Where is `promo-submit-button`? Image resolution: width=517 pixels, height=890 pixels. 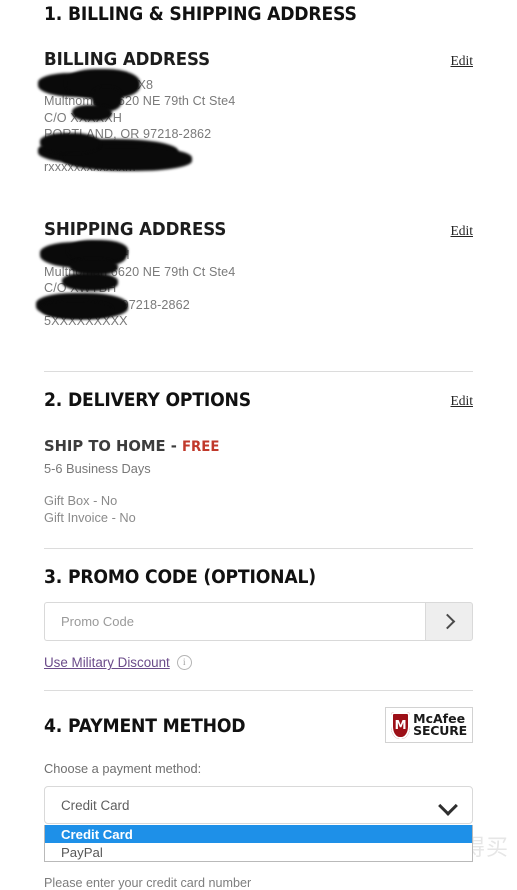 promo-submit-button is located at coordinates (449, 622).